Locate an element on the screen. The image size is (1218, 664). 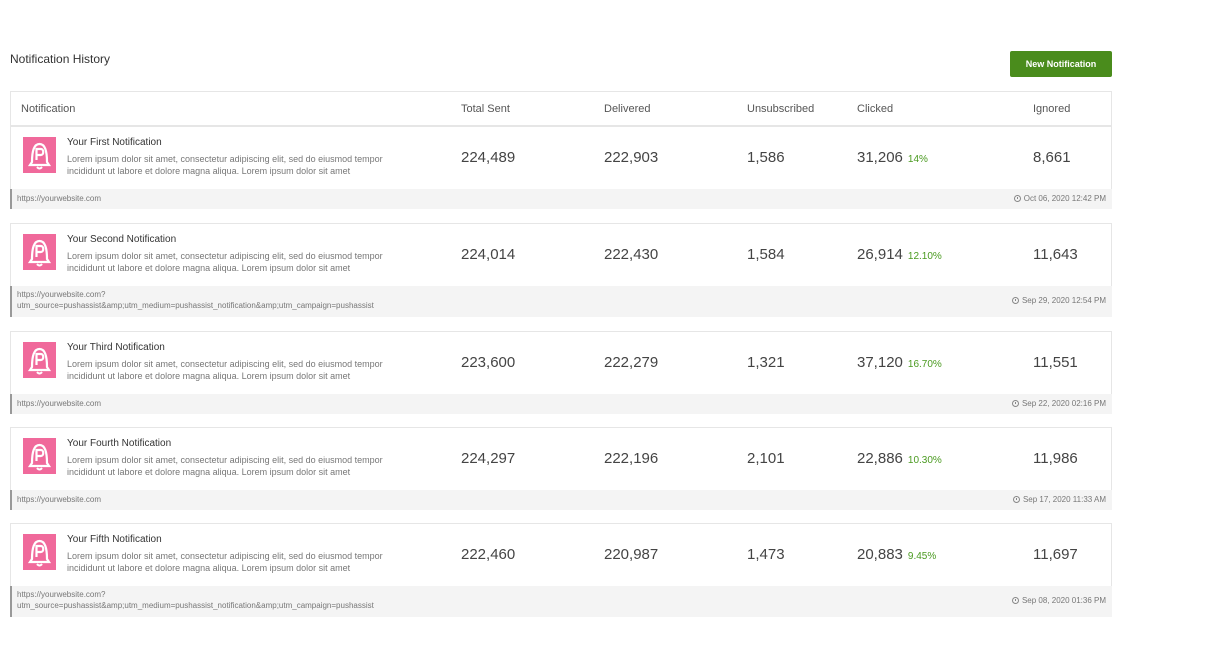
col-ignored: Ignored is located at coordinates (1052, 109).